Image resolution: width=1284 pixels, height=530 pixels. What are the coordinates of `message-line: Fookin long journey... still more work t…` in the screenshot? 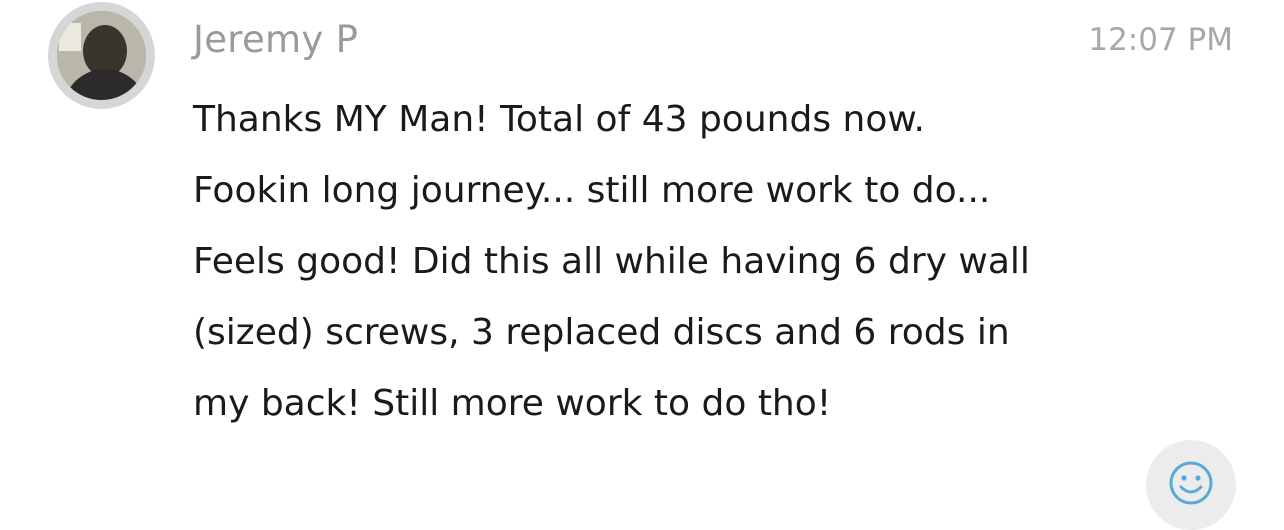 It's located at (592, 190).